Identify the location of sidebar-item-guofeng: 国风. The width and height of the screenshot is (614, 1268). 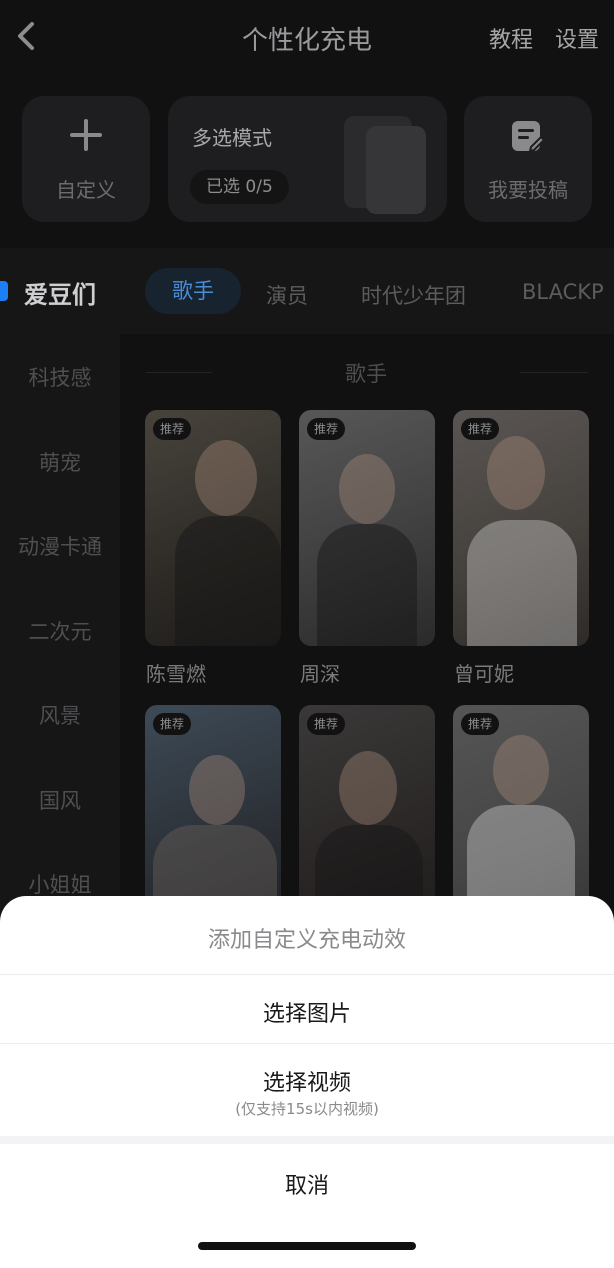
(60, 800).